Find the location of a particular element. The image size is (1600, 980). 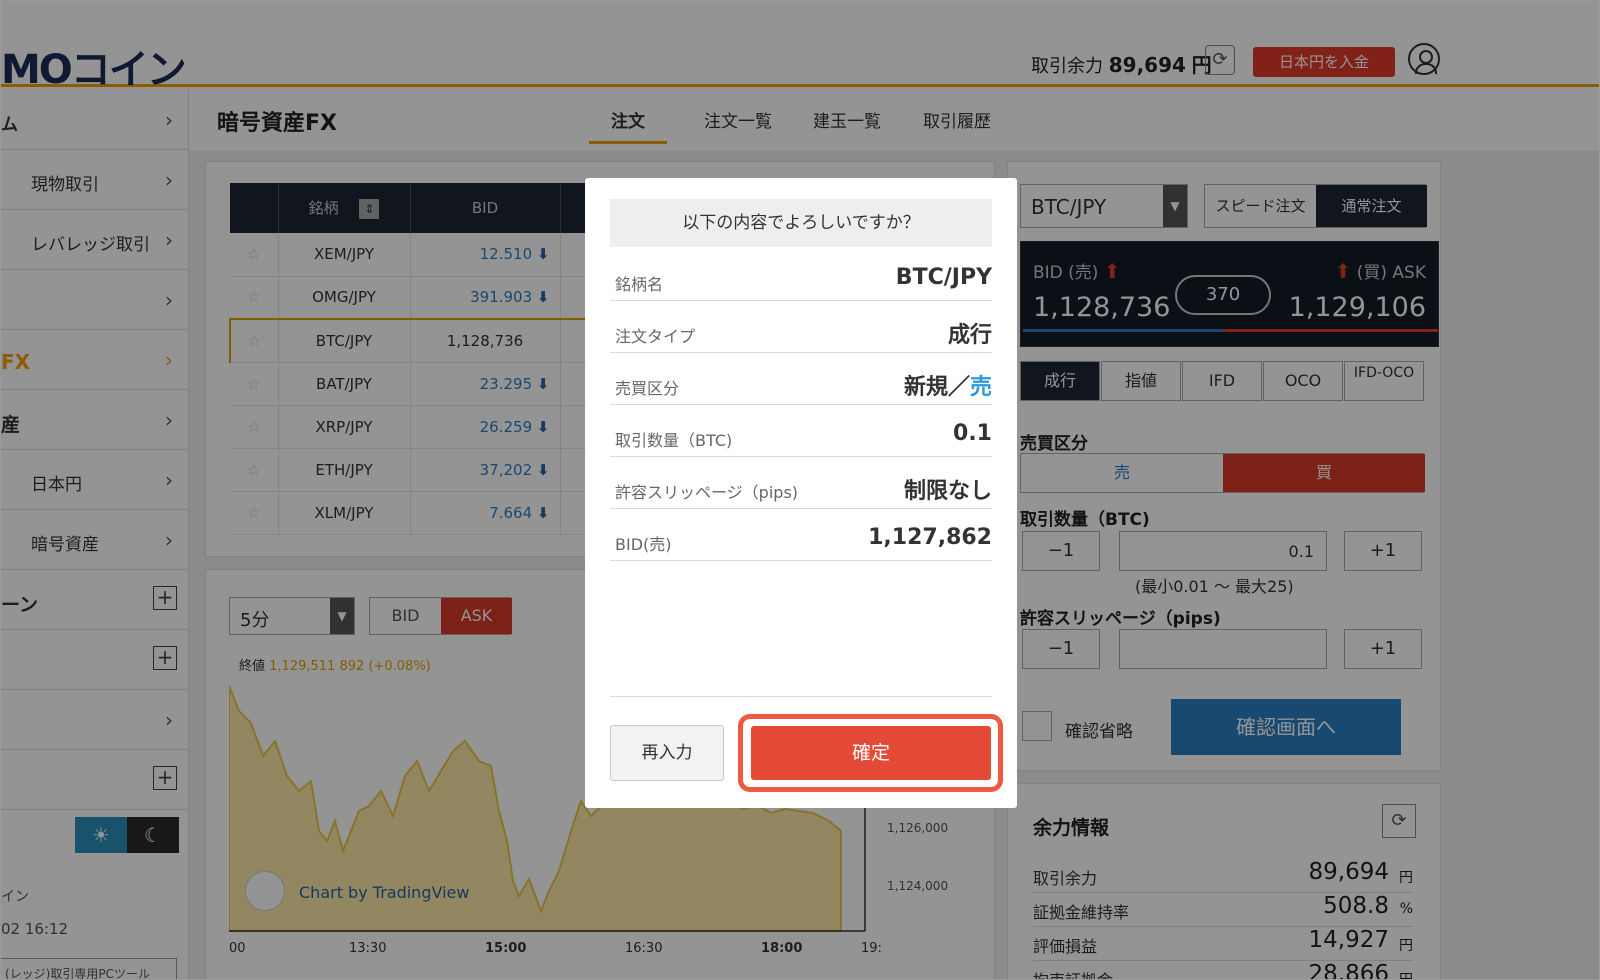

dialog-row-quantity: 取引数量（BTC) 0.1 is located at coordinates (801, 431).